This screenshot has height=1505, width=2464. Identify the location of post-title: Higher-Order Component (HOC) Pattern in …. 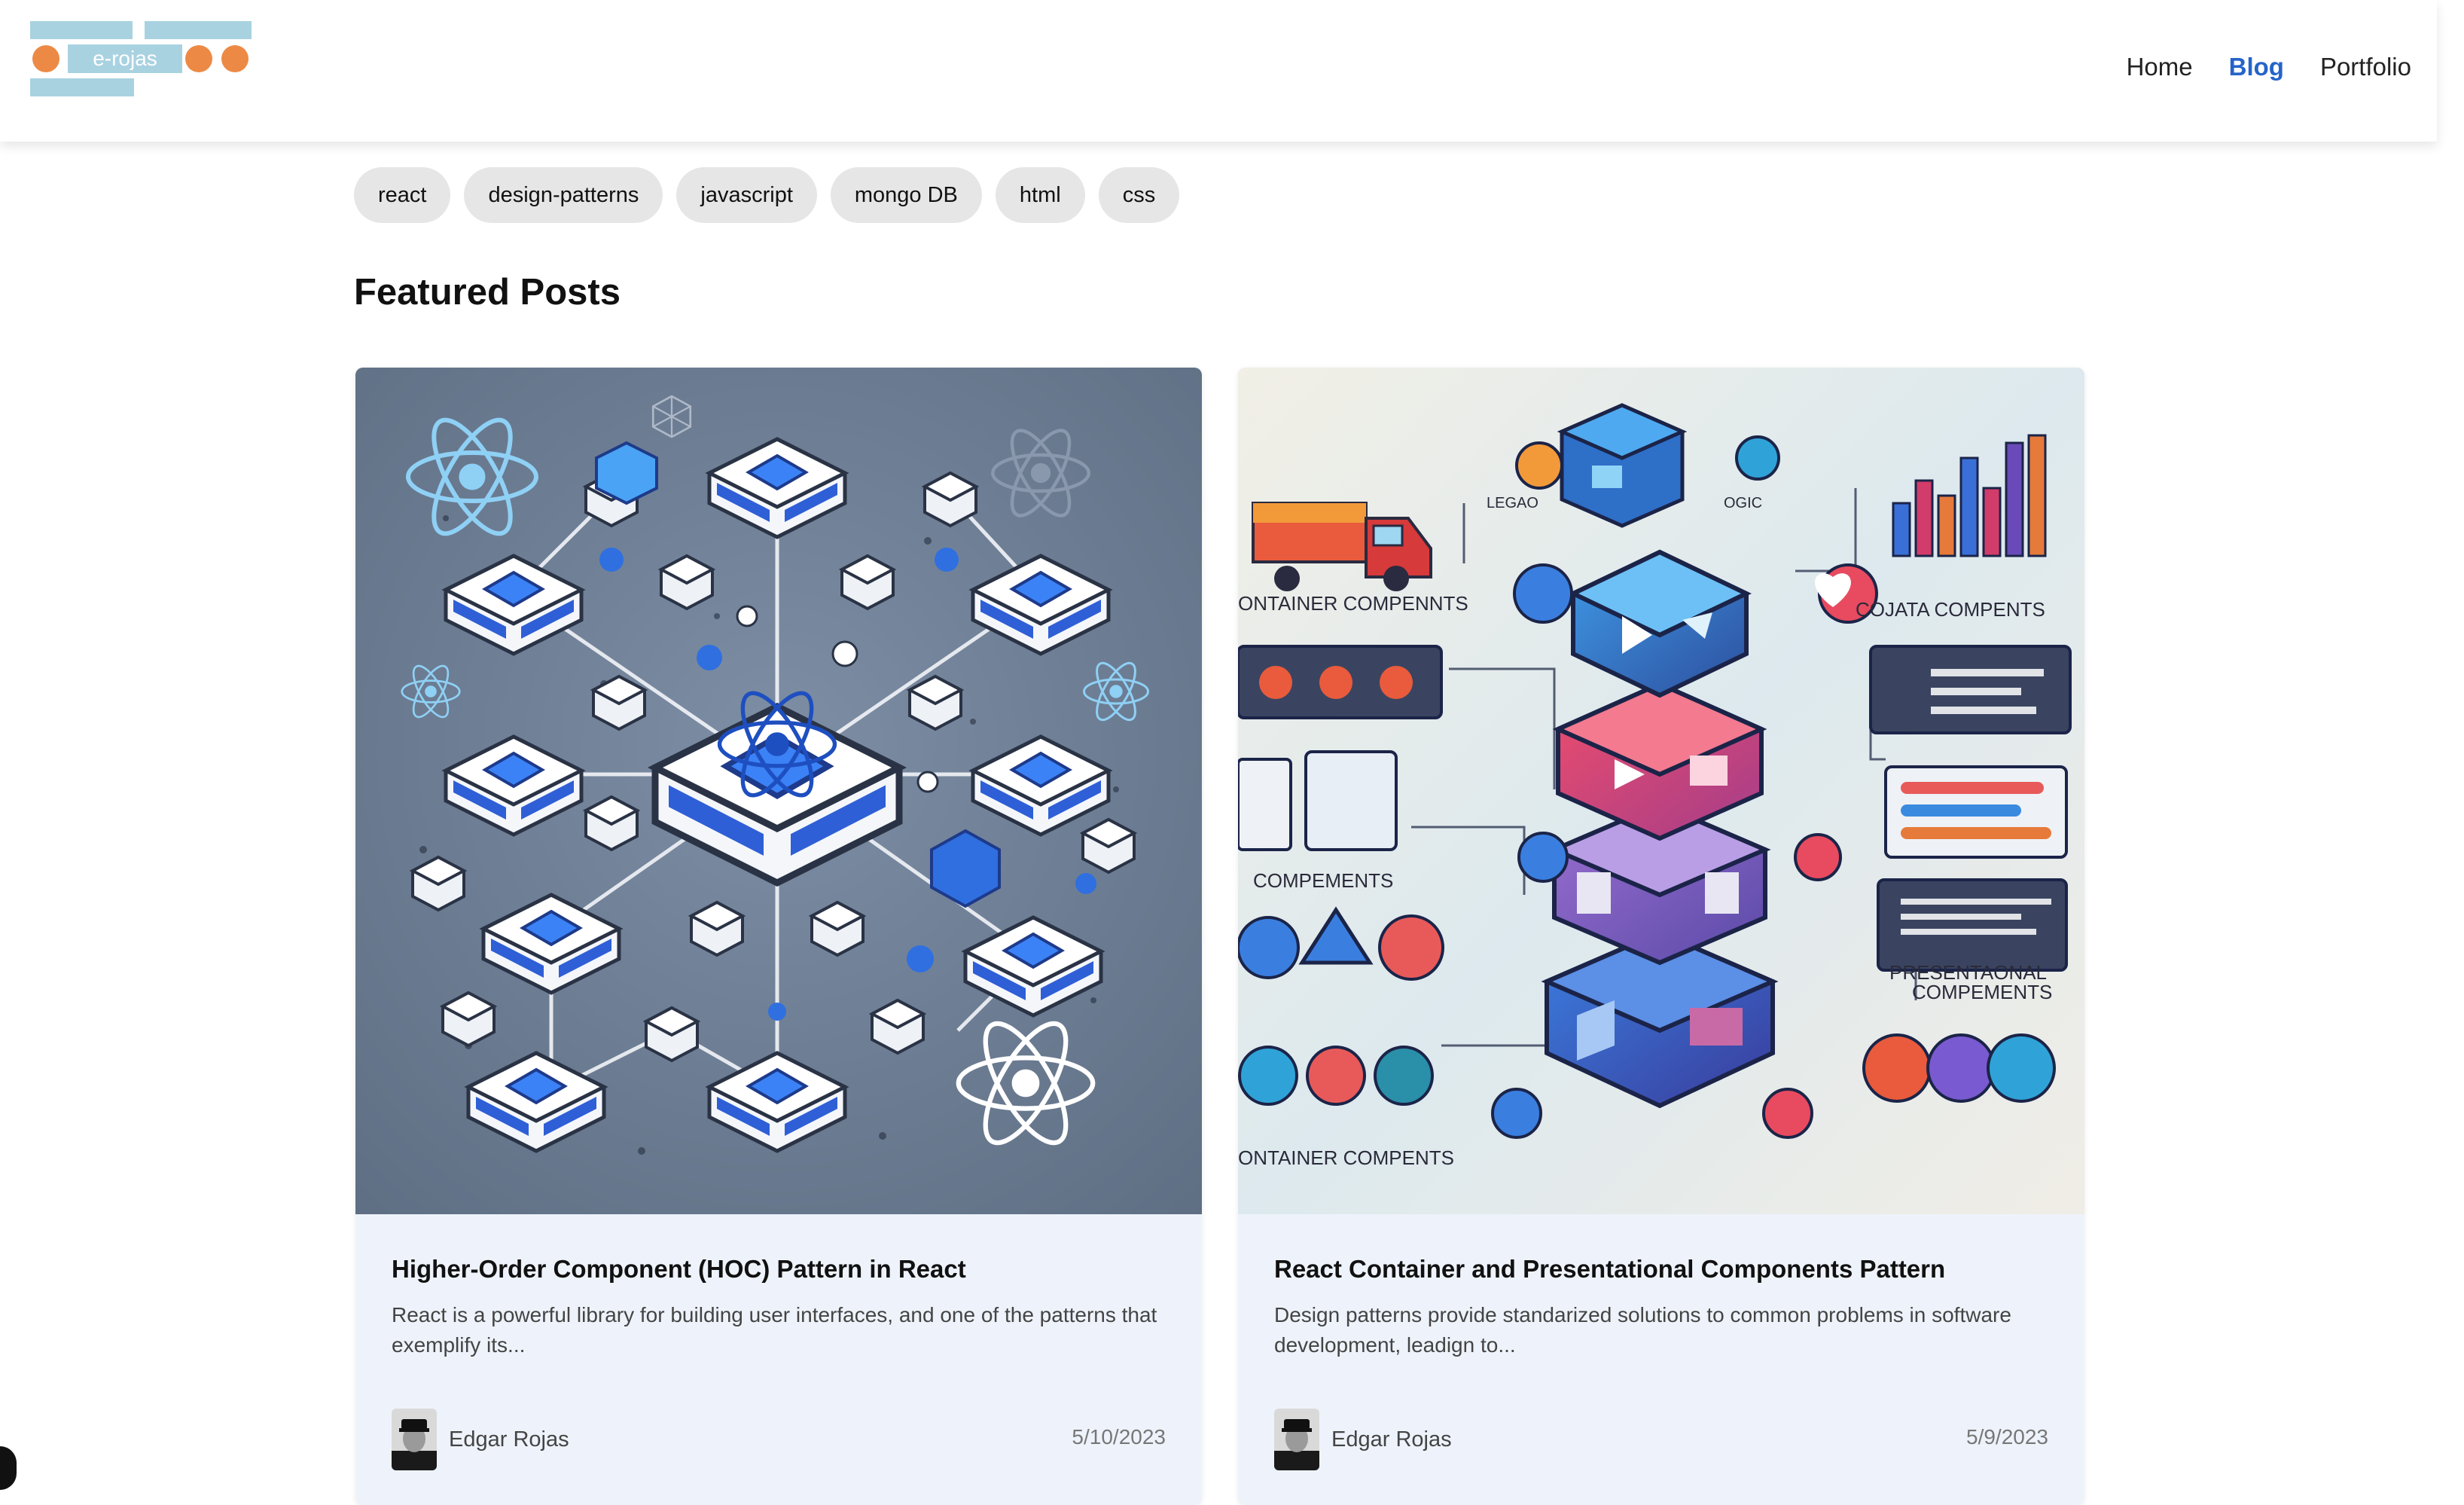
(679, 1269).